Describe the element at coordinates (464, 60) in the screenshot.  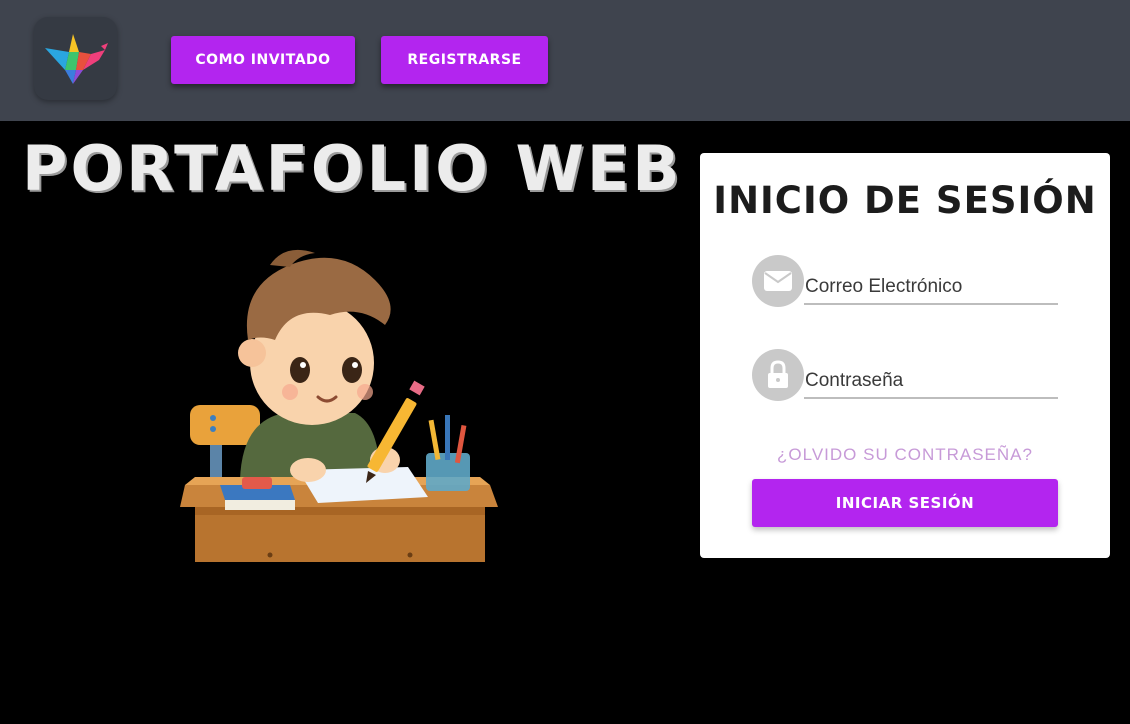
I see `register-button: REGISTRARSE` at that location.